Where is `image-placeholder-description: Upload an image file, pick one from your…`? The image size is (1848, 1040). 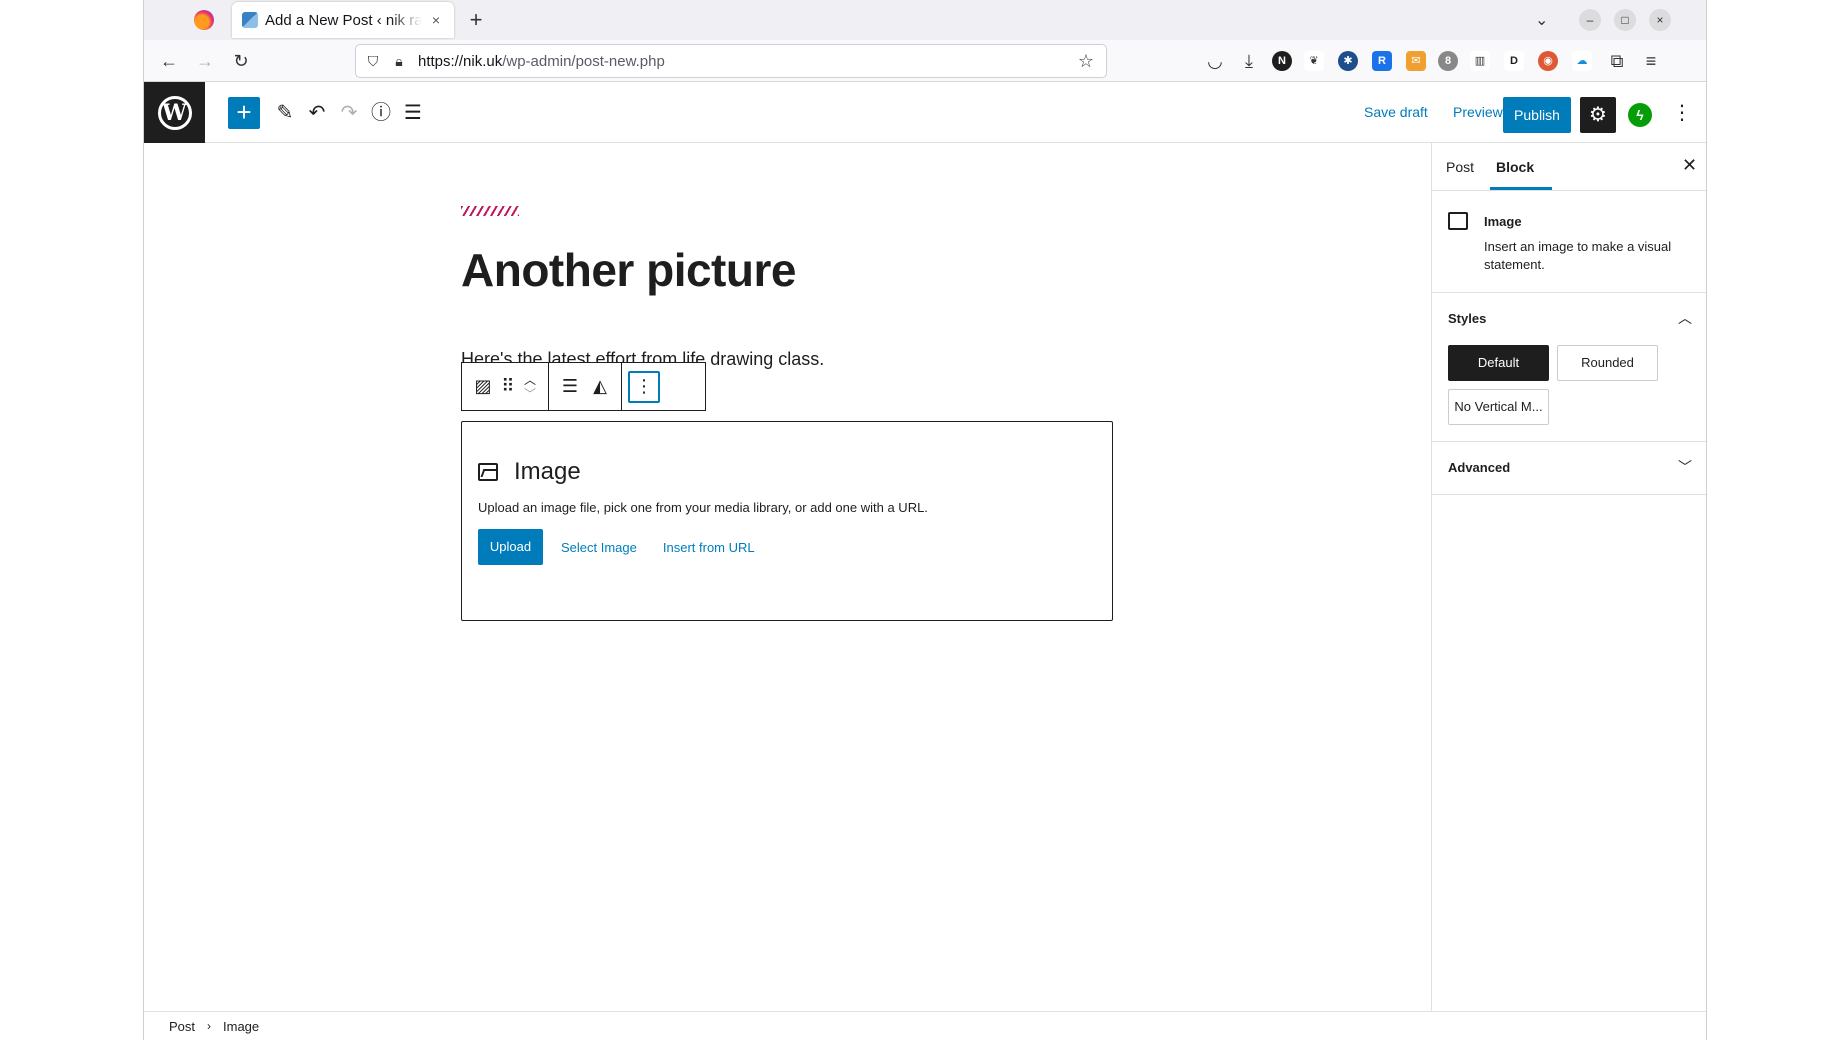 image-placeholder-description: Upload an image file, pick one from your… is located at coordinates (703, 507).